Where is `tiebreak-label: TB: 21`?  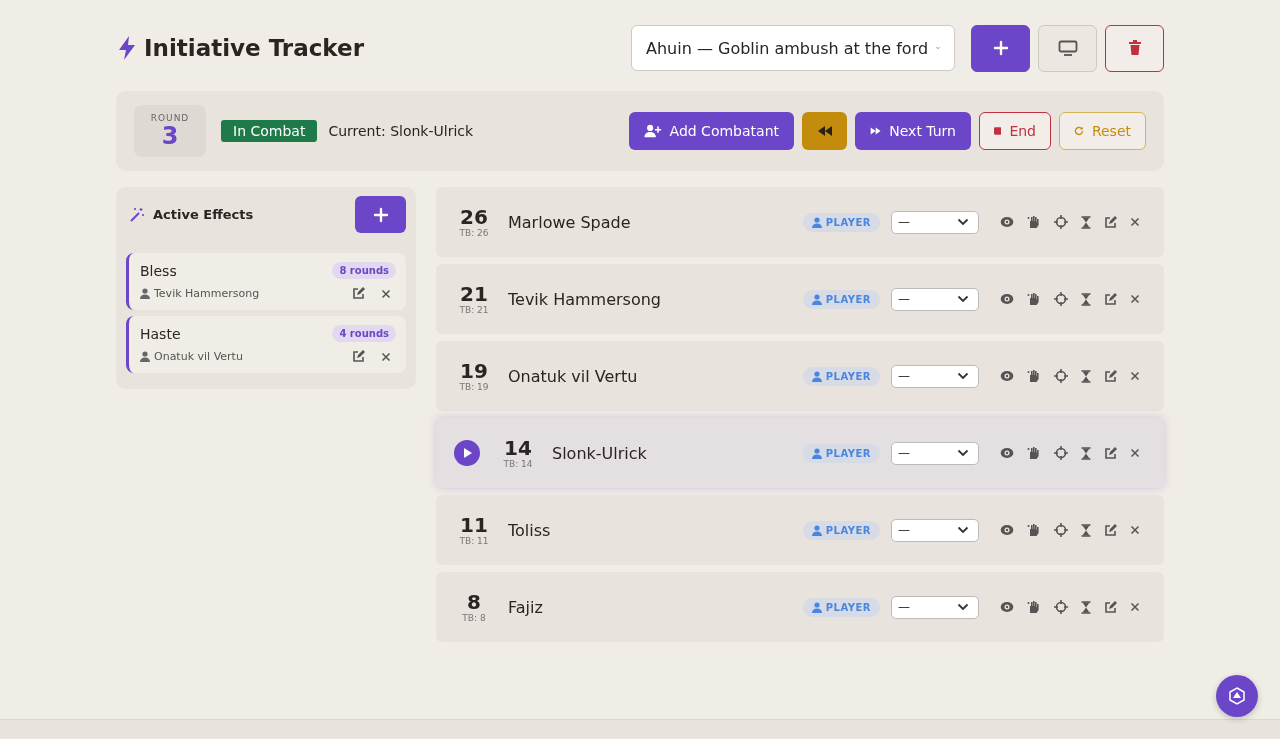 tiebreak-label: TB: 21 is located at coordinates (474, 310).